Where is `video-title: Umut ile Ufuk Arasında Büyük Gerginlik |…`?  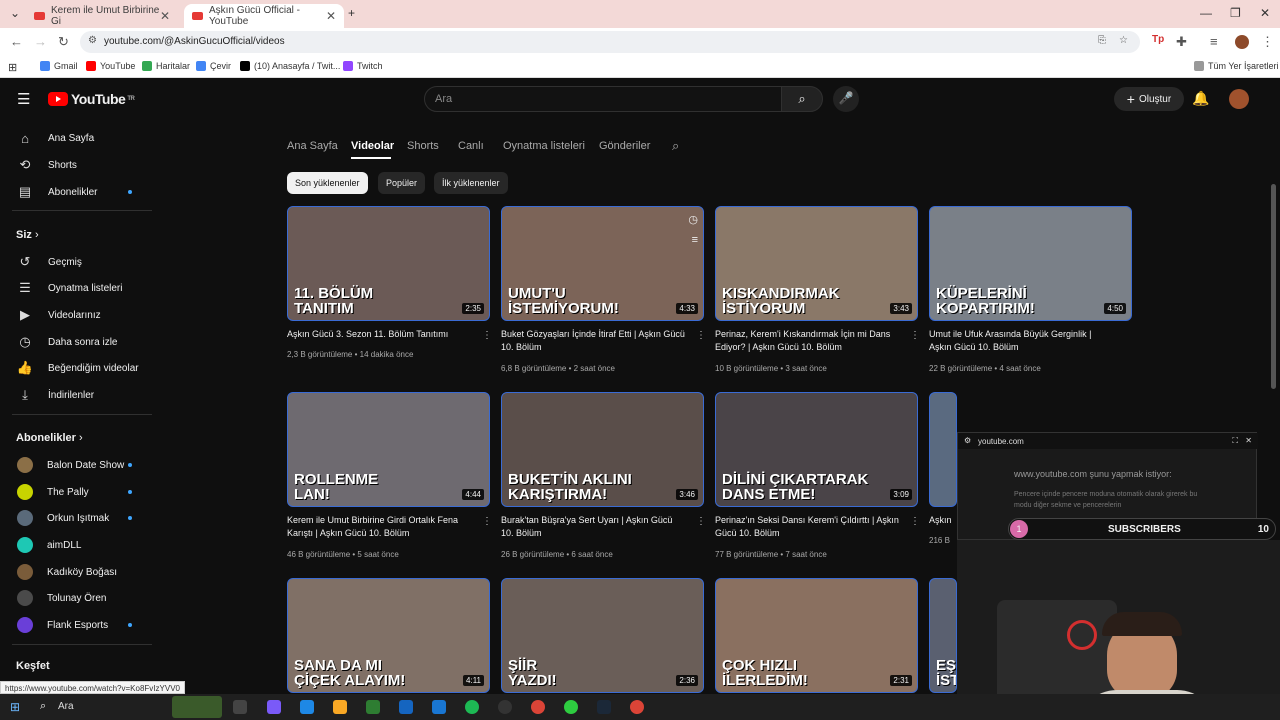
video-title: Umut ile Ufuk Arasında Büyük Gerginlik |… is located at coordinates (1021, 341).